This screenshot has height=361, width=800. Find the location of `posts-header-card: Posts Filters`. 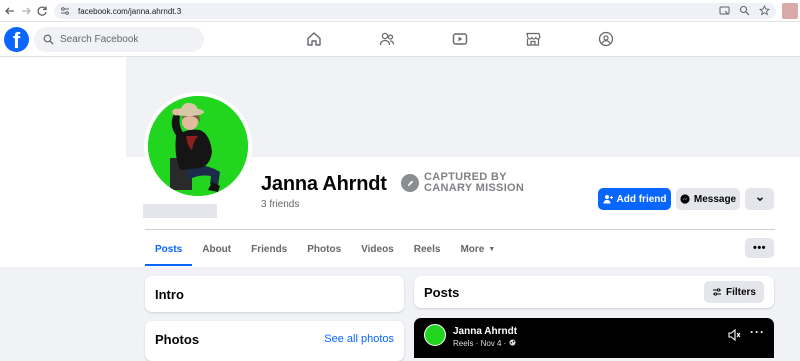

posts-header-card: Posts Filters is located at coordinates (594, 292).